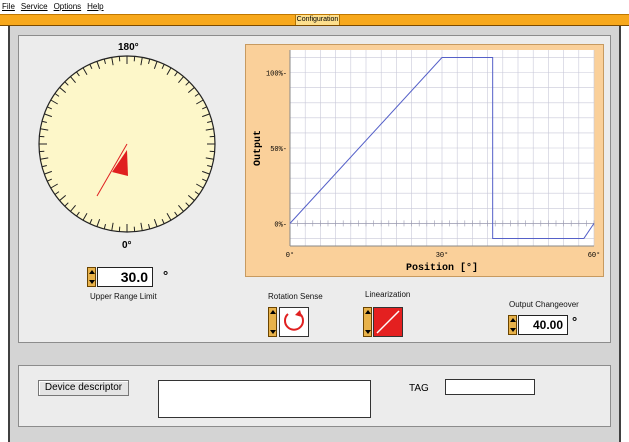 Image resolution: width=629 pixels, height=442 pixels. Describe the element at coordinates (276, 75) in the screenshot. I see `y-tick-label: 100%-` at that location.